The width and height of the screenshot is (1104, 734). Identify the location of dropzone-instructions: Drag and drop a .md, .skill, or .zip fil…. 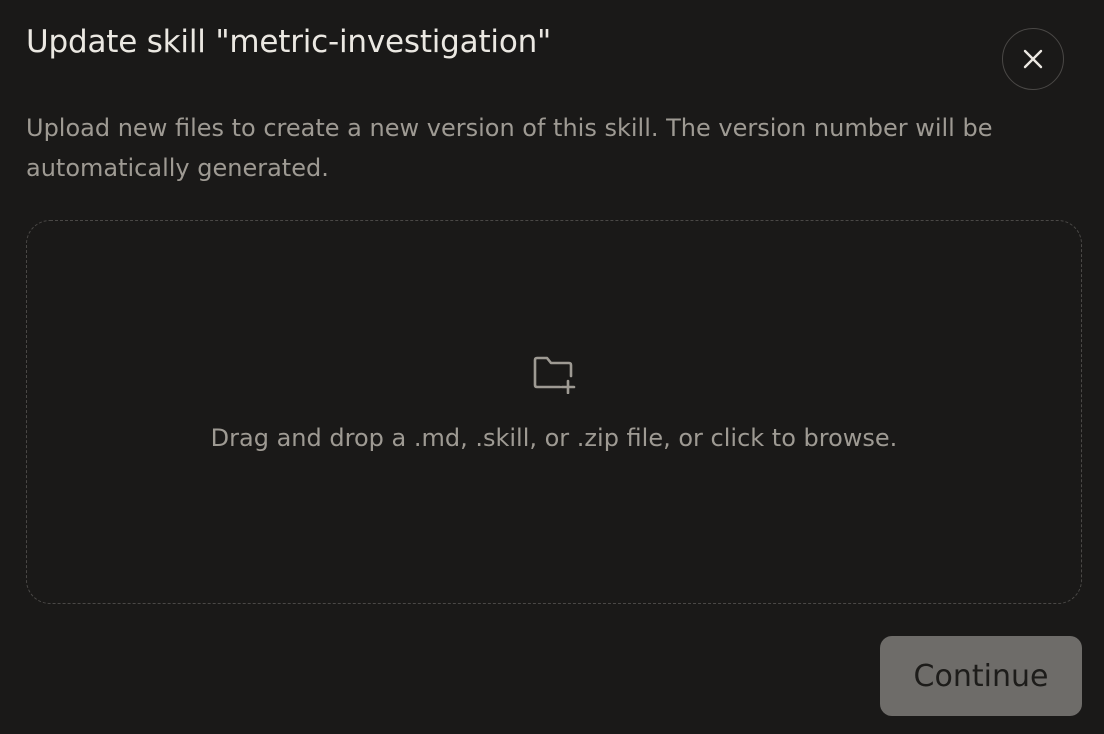
(554, 438).